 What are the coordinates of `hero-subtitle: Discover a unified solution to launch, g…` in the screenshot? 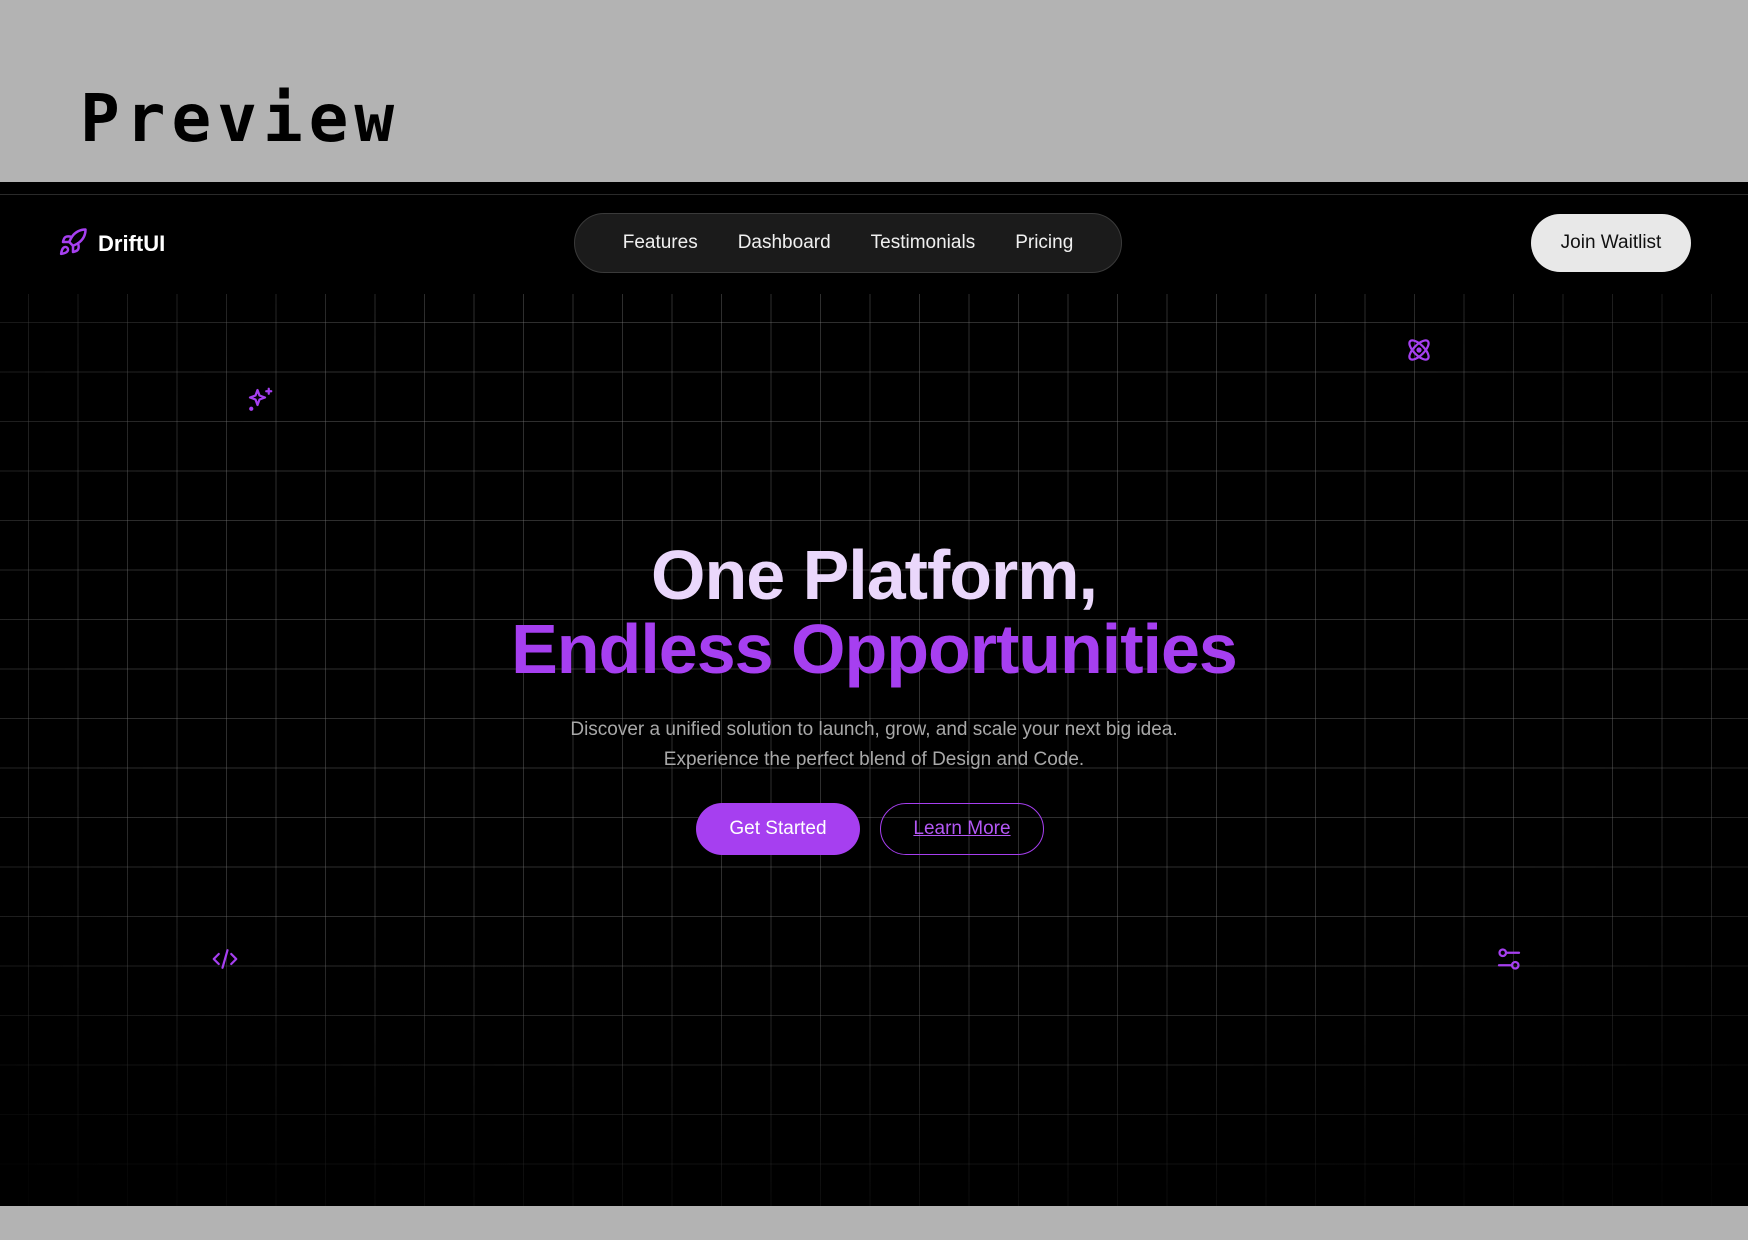 It's located at (874, 745).